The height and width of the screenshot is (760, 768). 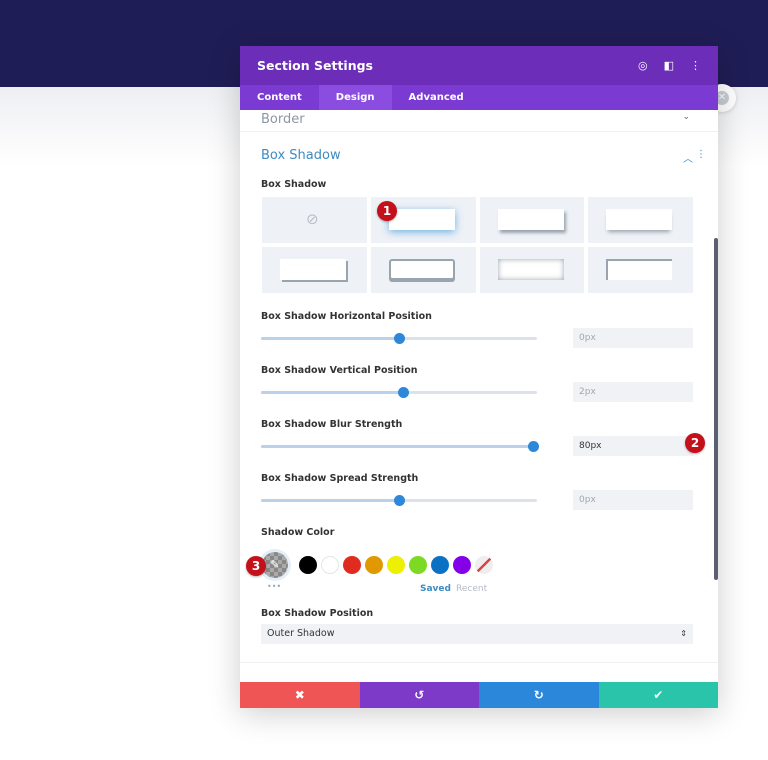 I want to click on modal-footer: ✖ ↺ ↻ ✔, so click(x=479, y=695).